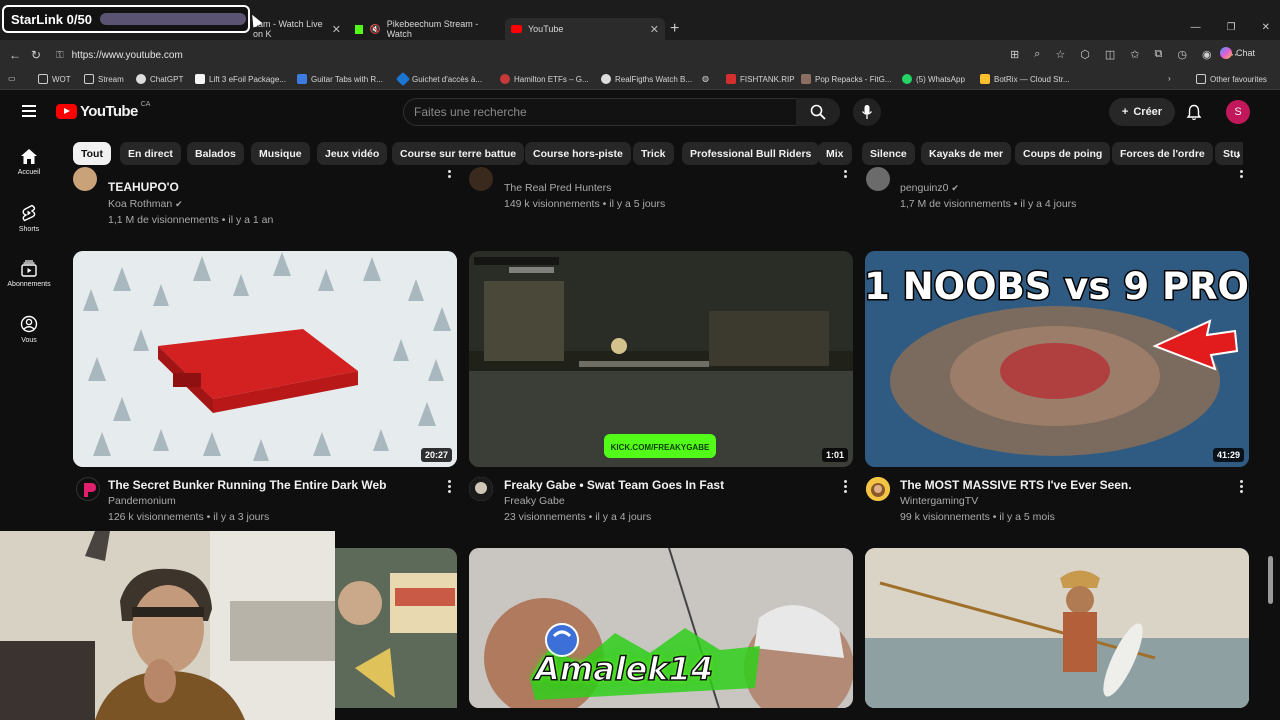  Describe the element at coordinates (12, 78) in the screenshot. I see `reading-view-icon: ▭` at that location.